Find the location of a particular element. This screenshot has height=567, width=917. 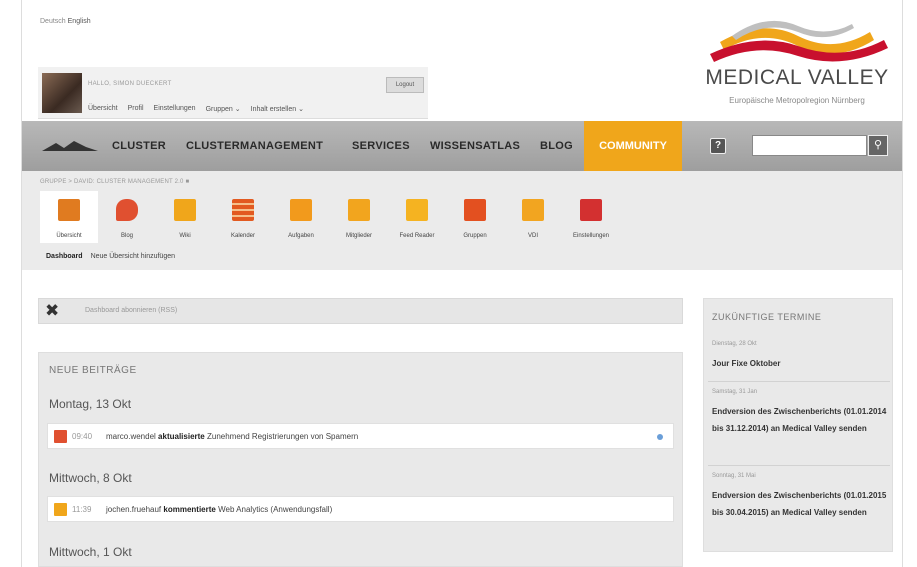

tool-label: Gruppen is located at coordinates (475, 236).